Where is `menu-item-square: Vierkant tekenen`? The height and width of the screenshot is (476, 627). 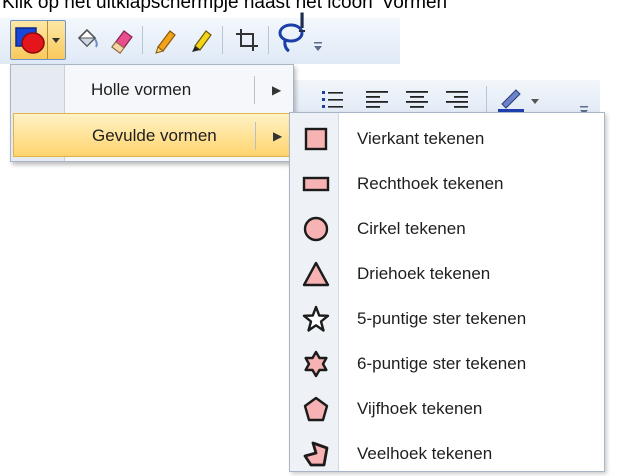
menu-item-square: Vierkant tekenen is located at coordinates (447, 139).